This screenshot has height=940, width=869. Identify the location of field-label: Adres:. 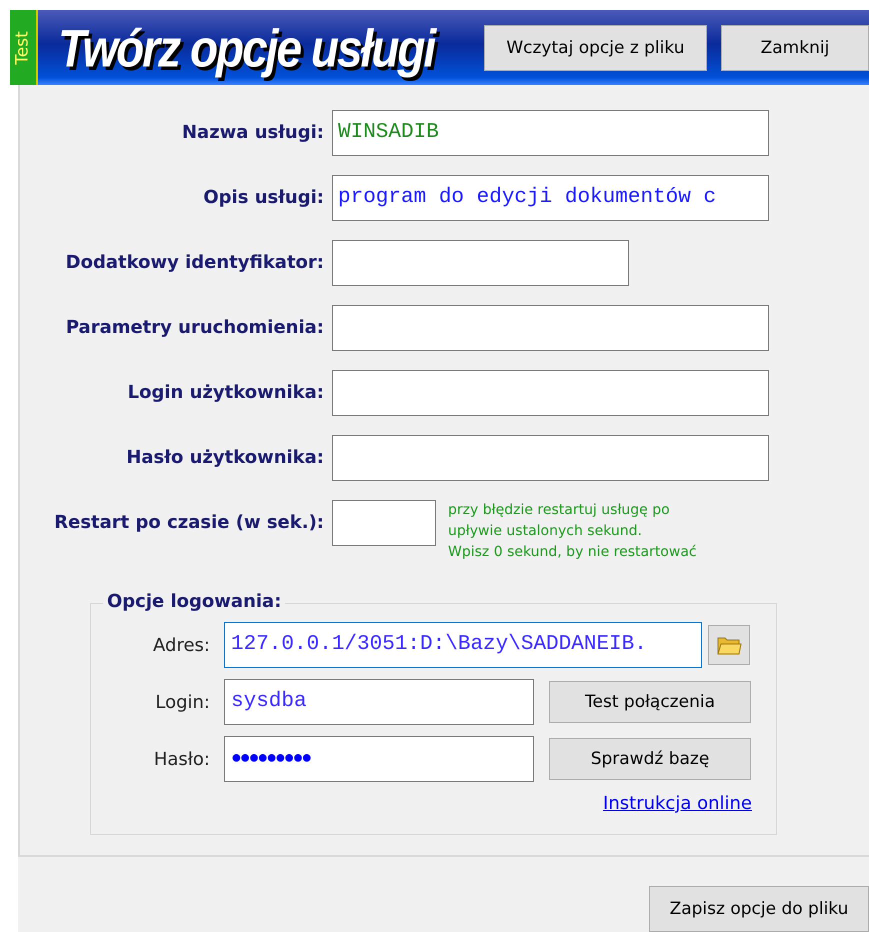
(181, 645).